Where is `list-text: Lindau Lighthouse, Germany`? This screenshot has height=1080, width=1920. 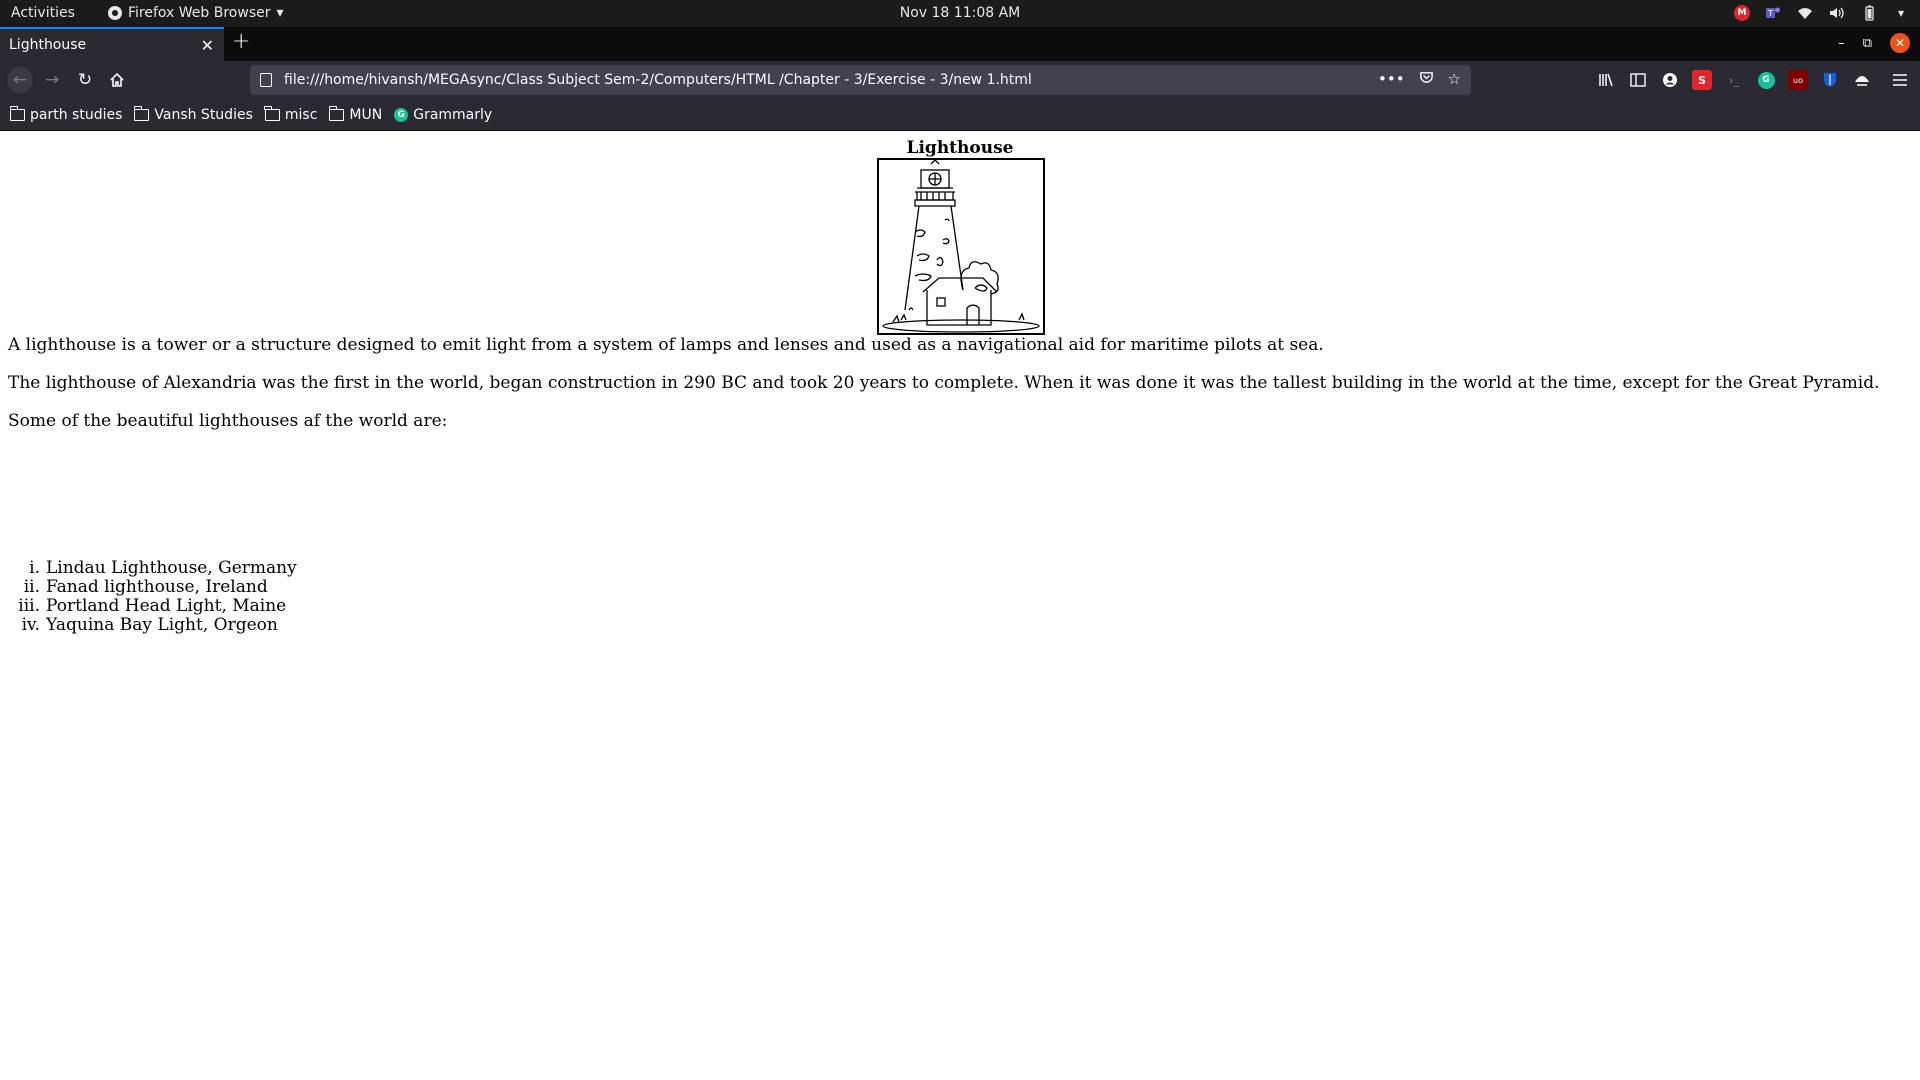 list-text: Lindau Lighthouse, Germany is located at coordinates (171, 568).